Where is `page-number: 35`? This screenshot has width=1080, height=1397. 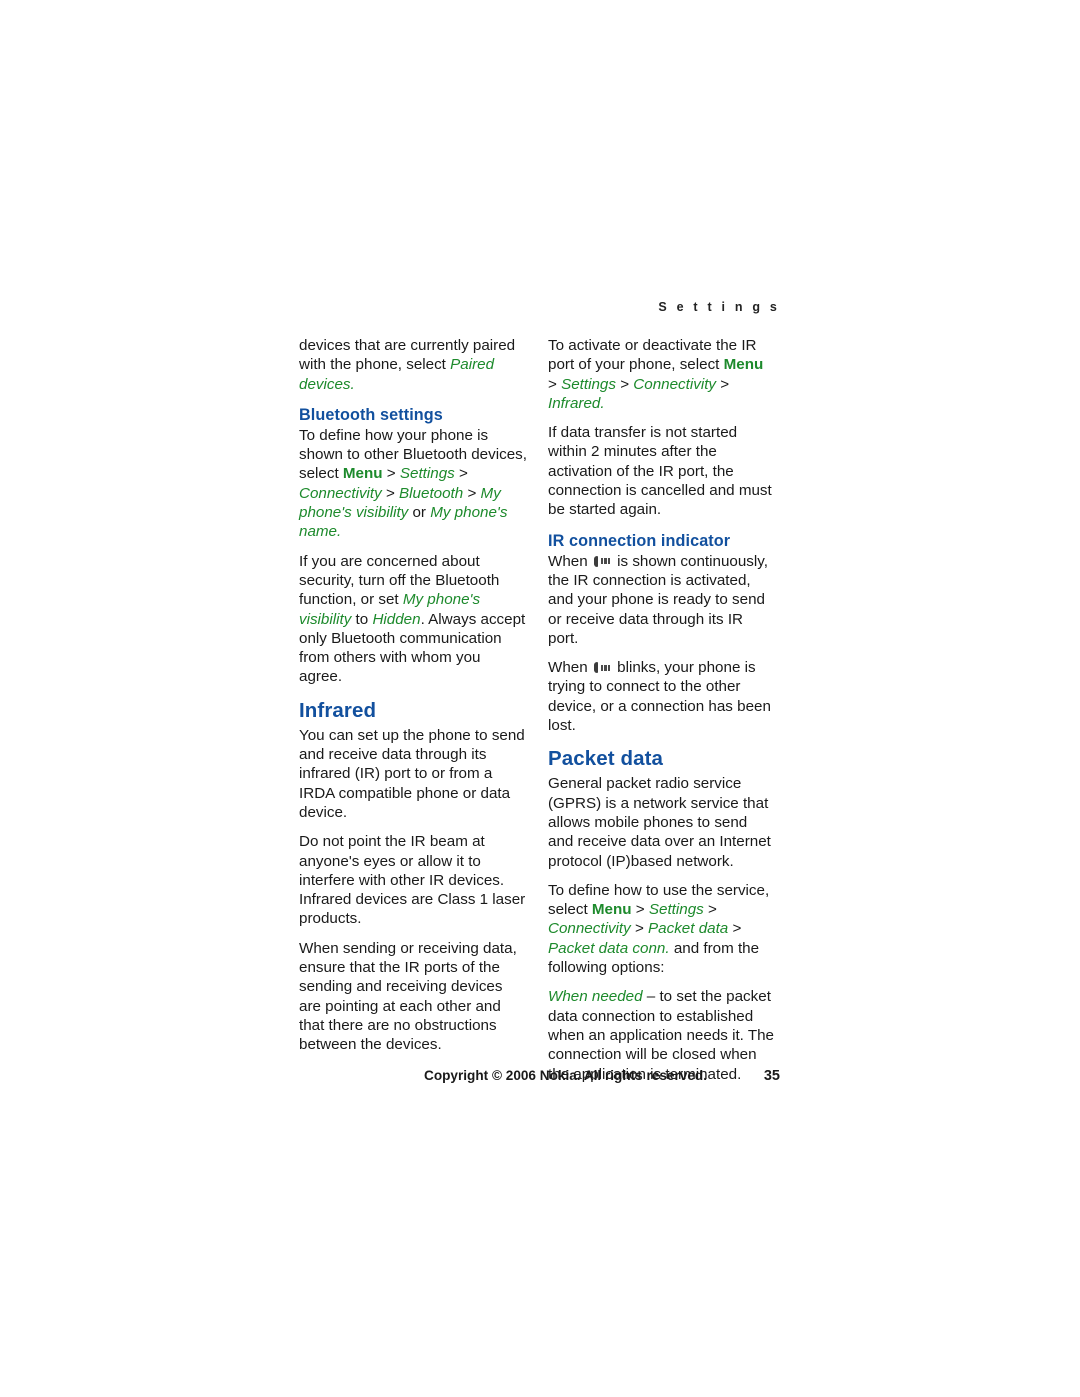
page-number: 35 is located at coordinates (771, 1076).